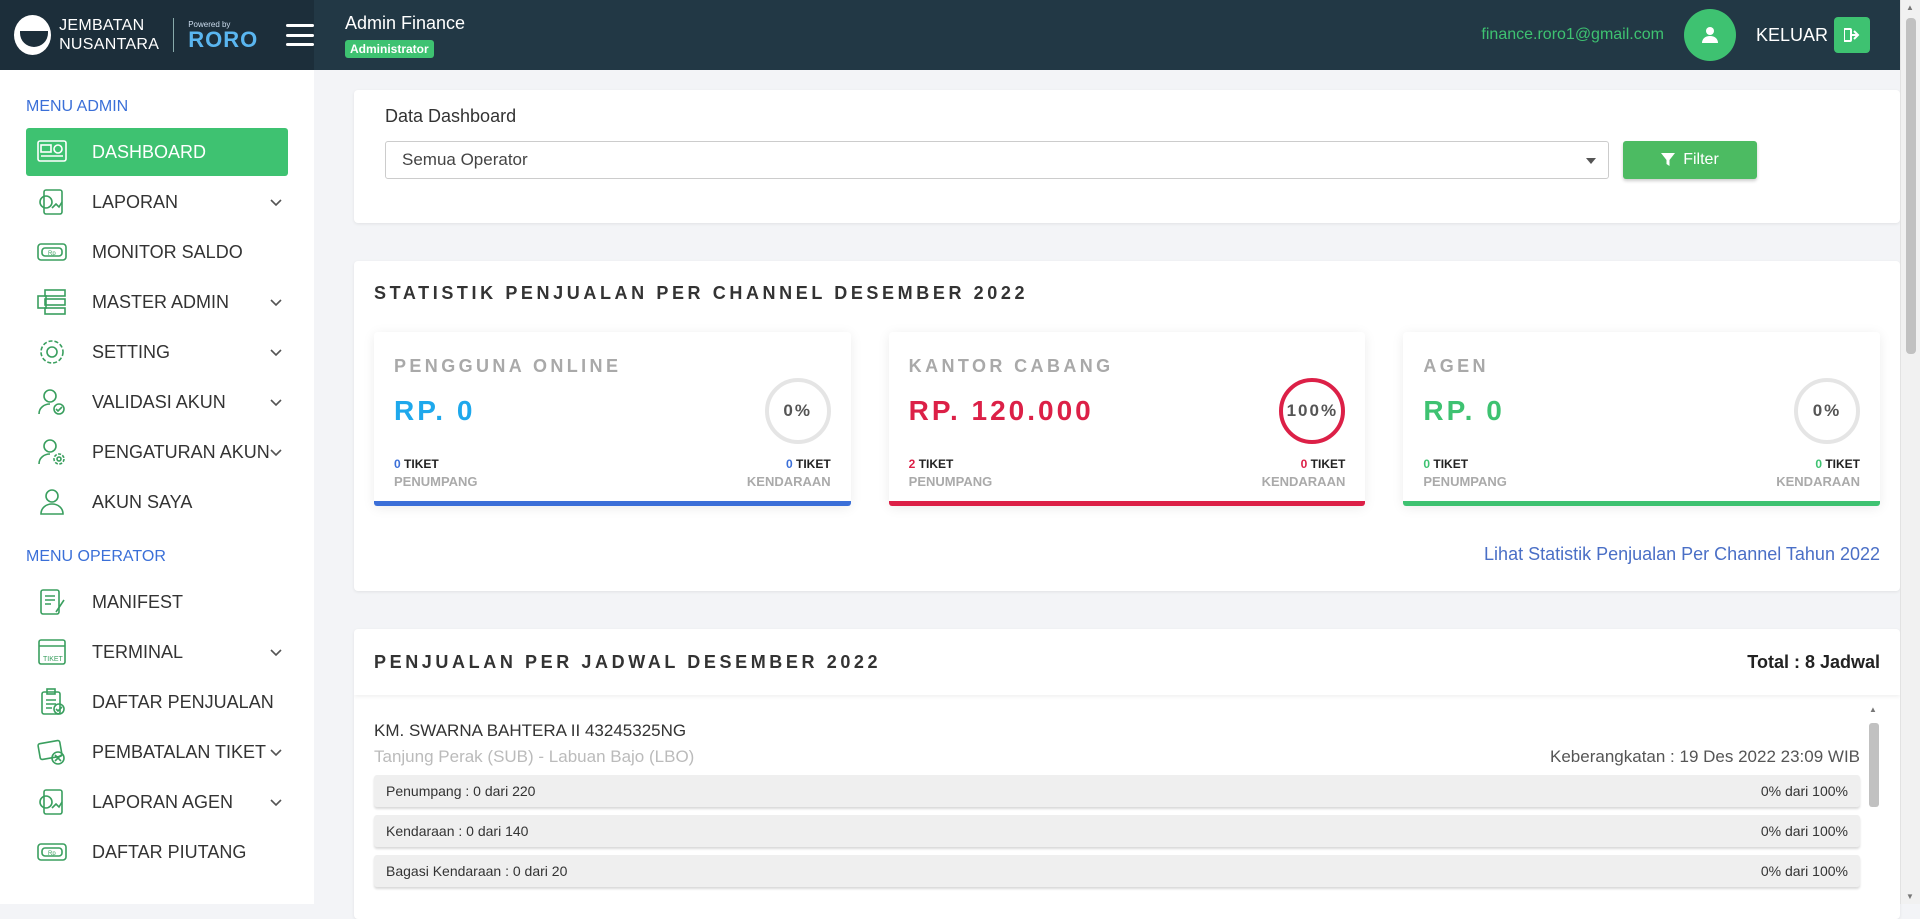  I want to click on sidebar-item-label: SETTING, so click(131, 351).